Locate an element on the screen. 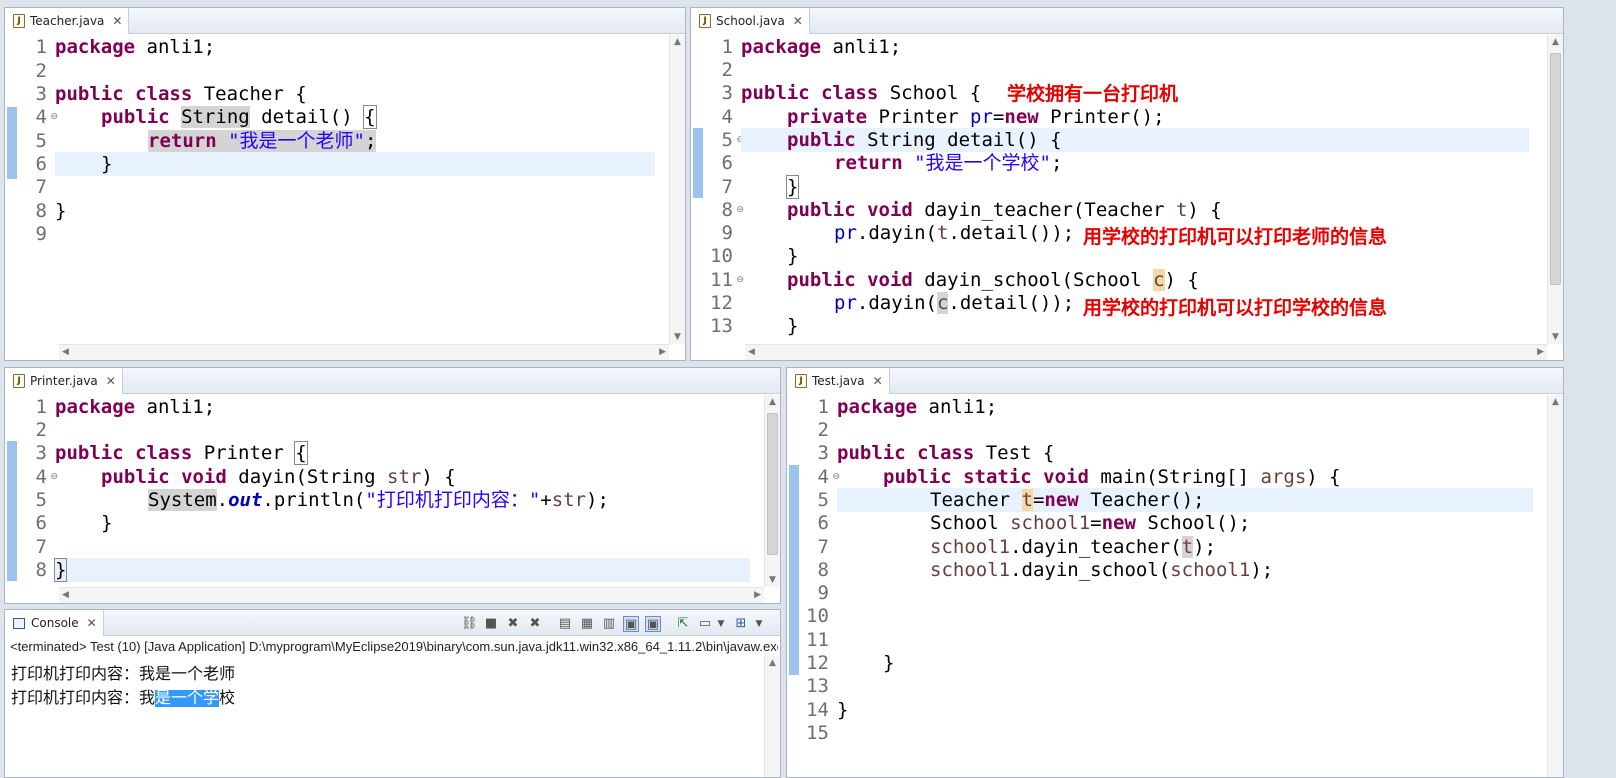 The width and height of the screenshot is (1616, 778). code-text: .dayin_teacher( is located at coordinates (1096, 547).